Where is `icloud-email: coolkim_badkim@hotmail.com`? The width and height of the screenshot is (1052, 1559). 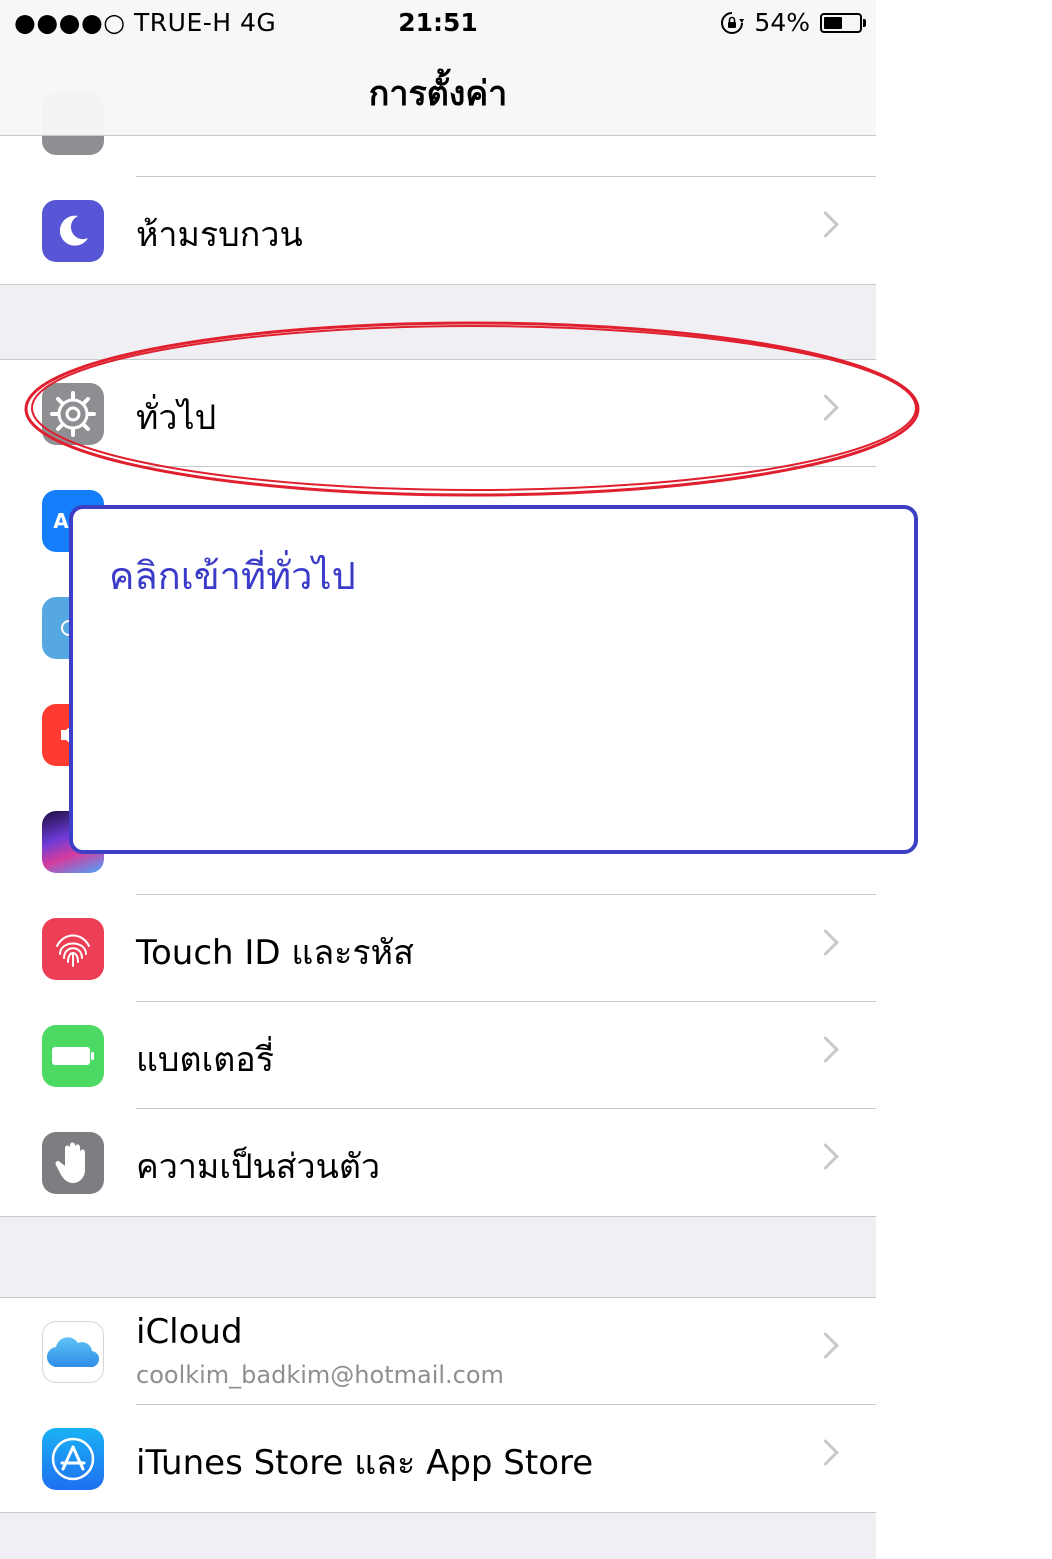
icloud-email: coolkim_badkim@hotmail.com is located at coordinates (320, 1375).